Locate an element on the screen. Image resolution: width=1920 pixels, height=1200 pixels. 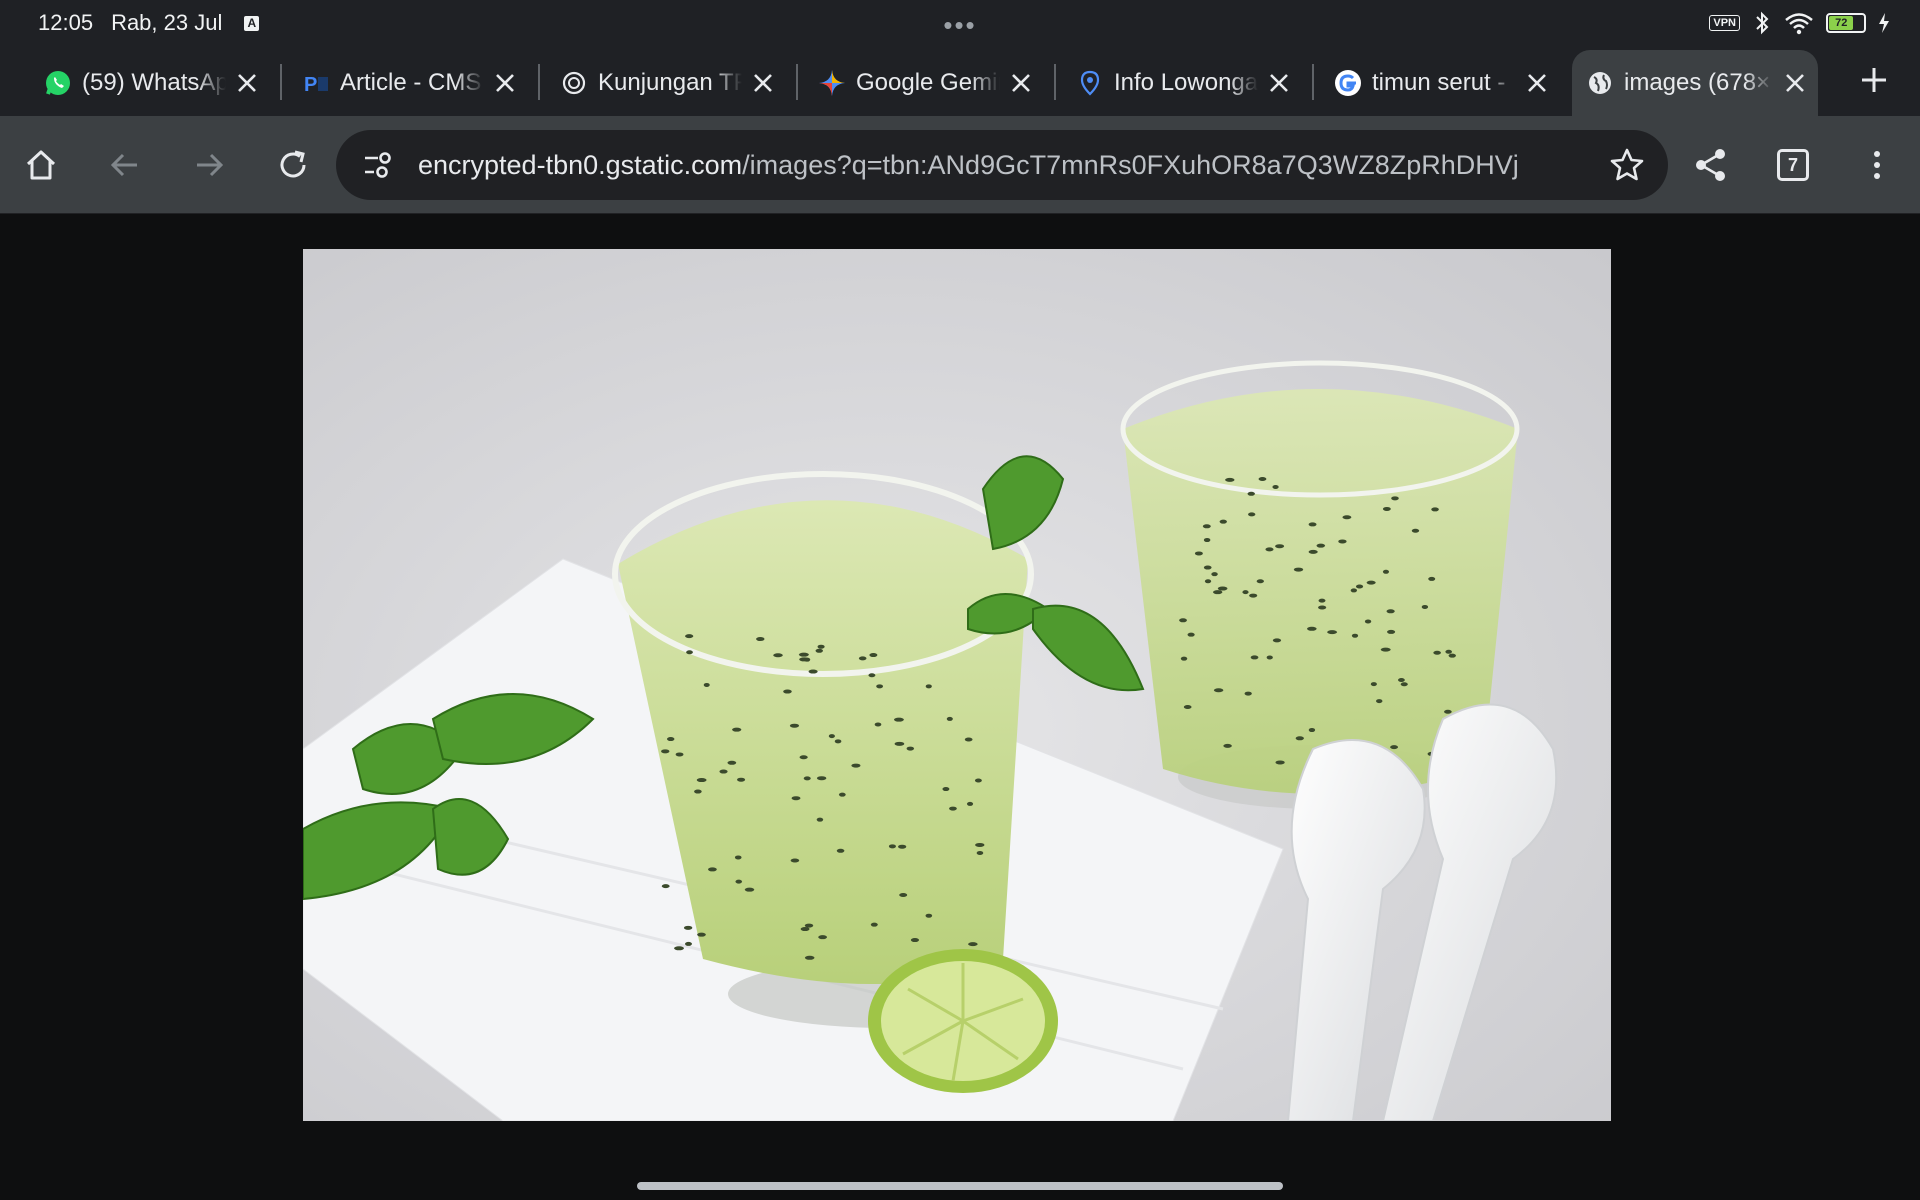
forward-button is located at coordinates (209, 165).